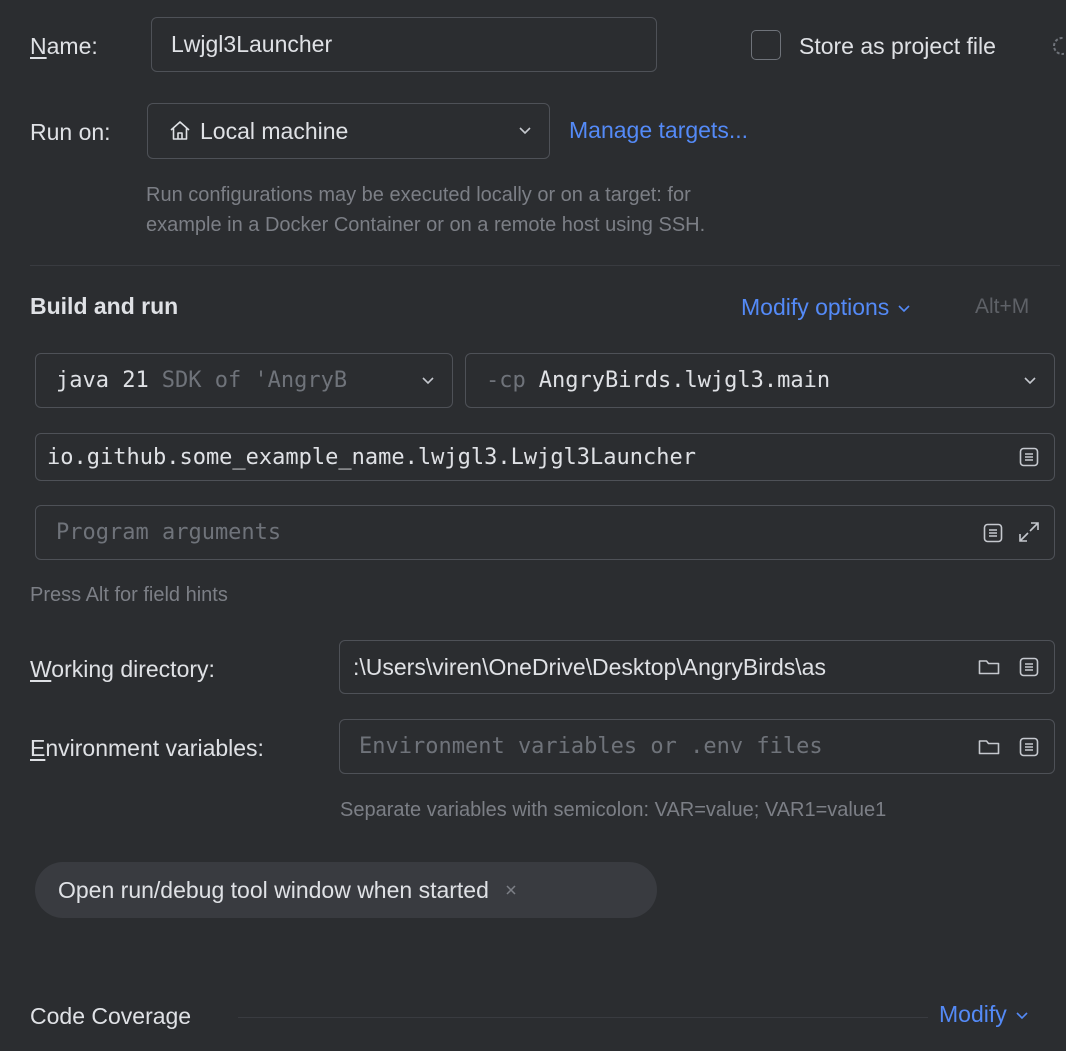 The width and height of the screenshot is (1066, 1051). Describe the element at coordinates (133, 669) in the screenshot. I see `working-directory-label-rest: orking directory:` at that location.